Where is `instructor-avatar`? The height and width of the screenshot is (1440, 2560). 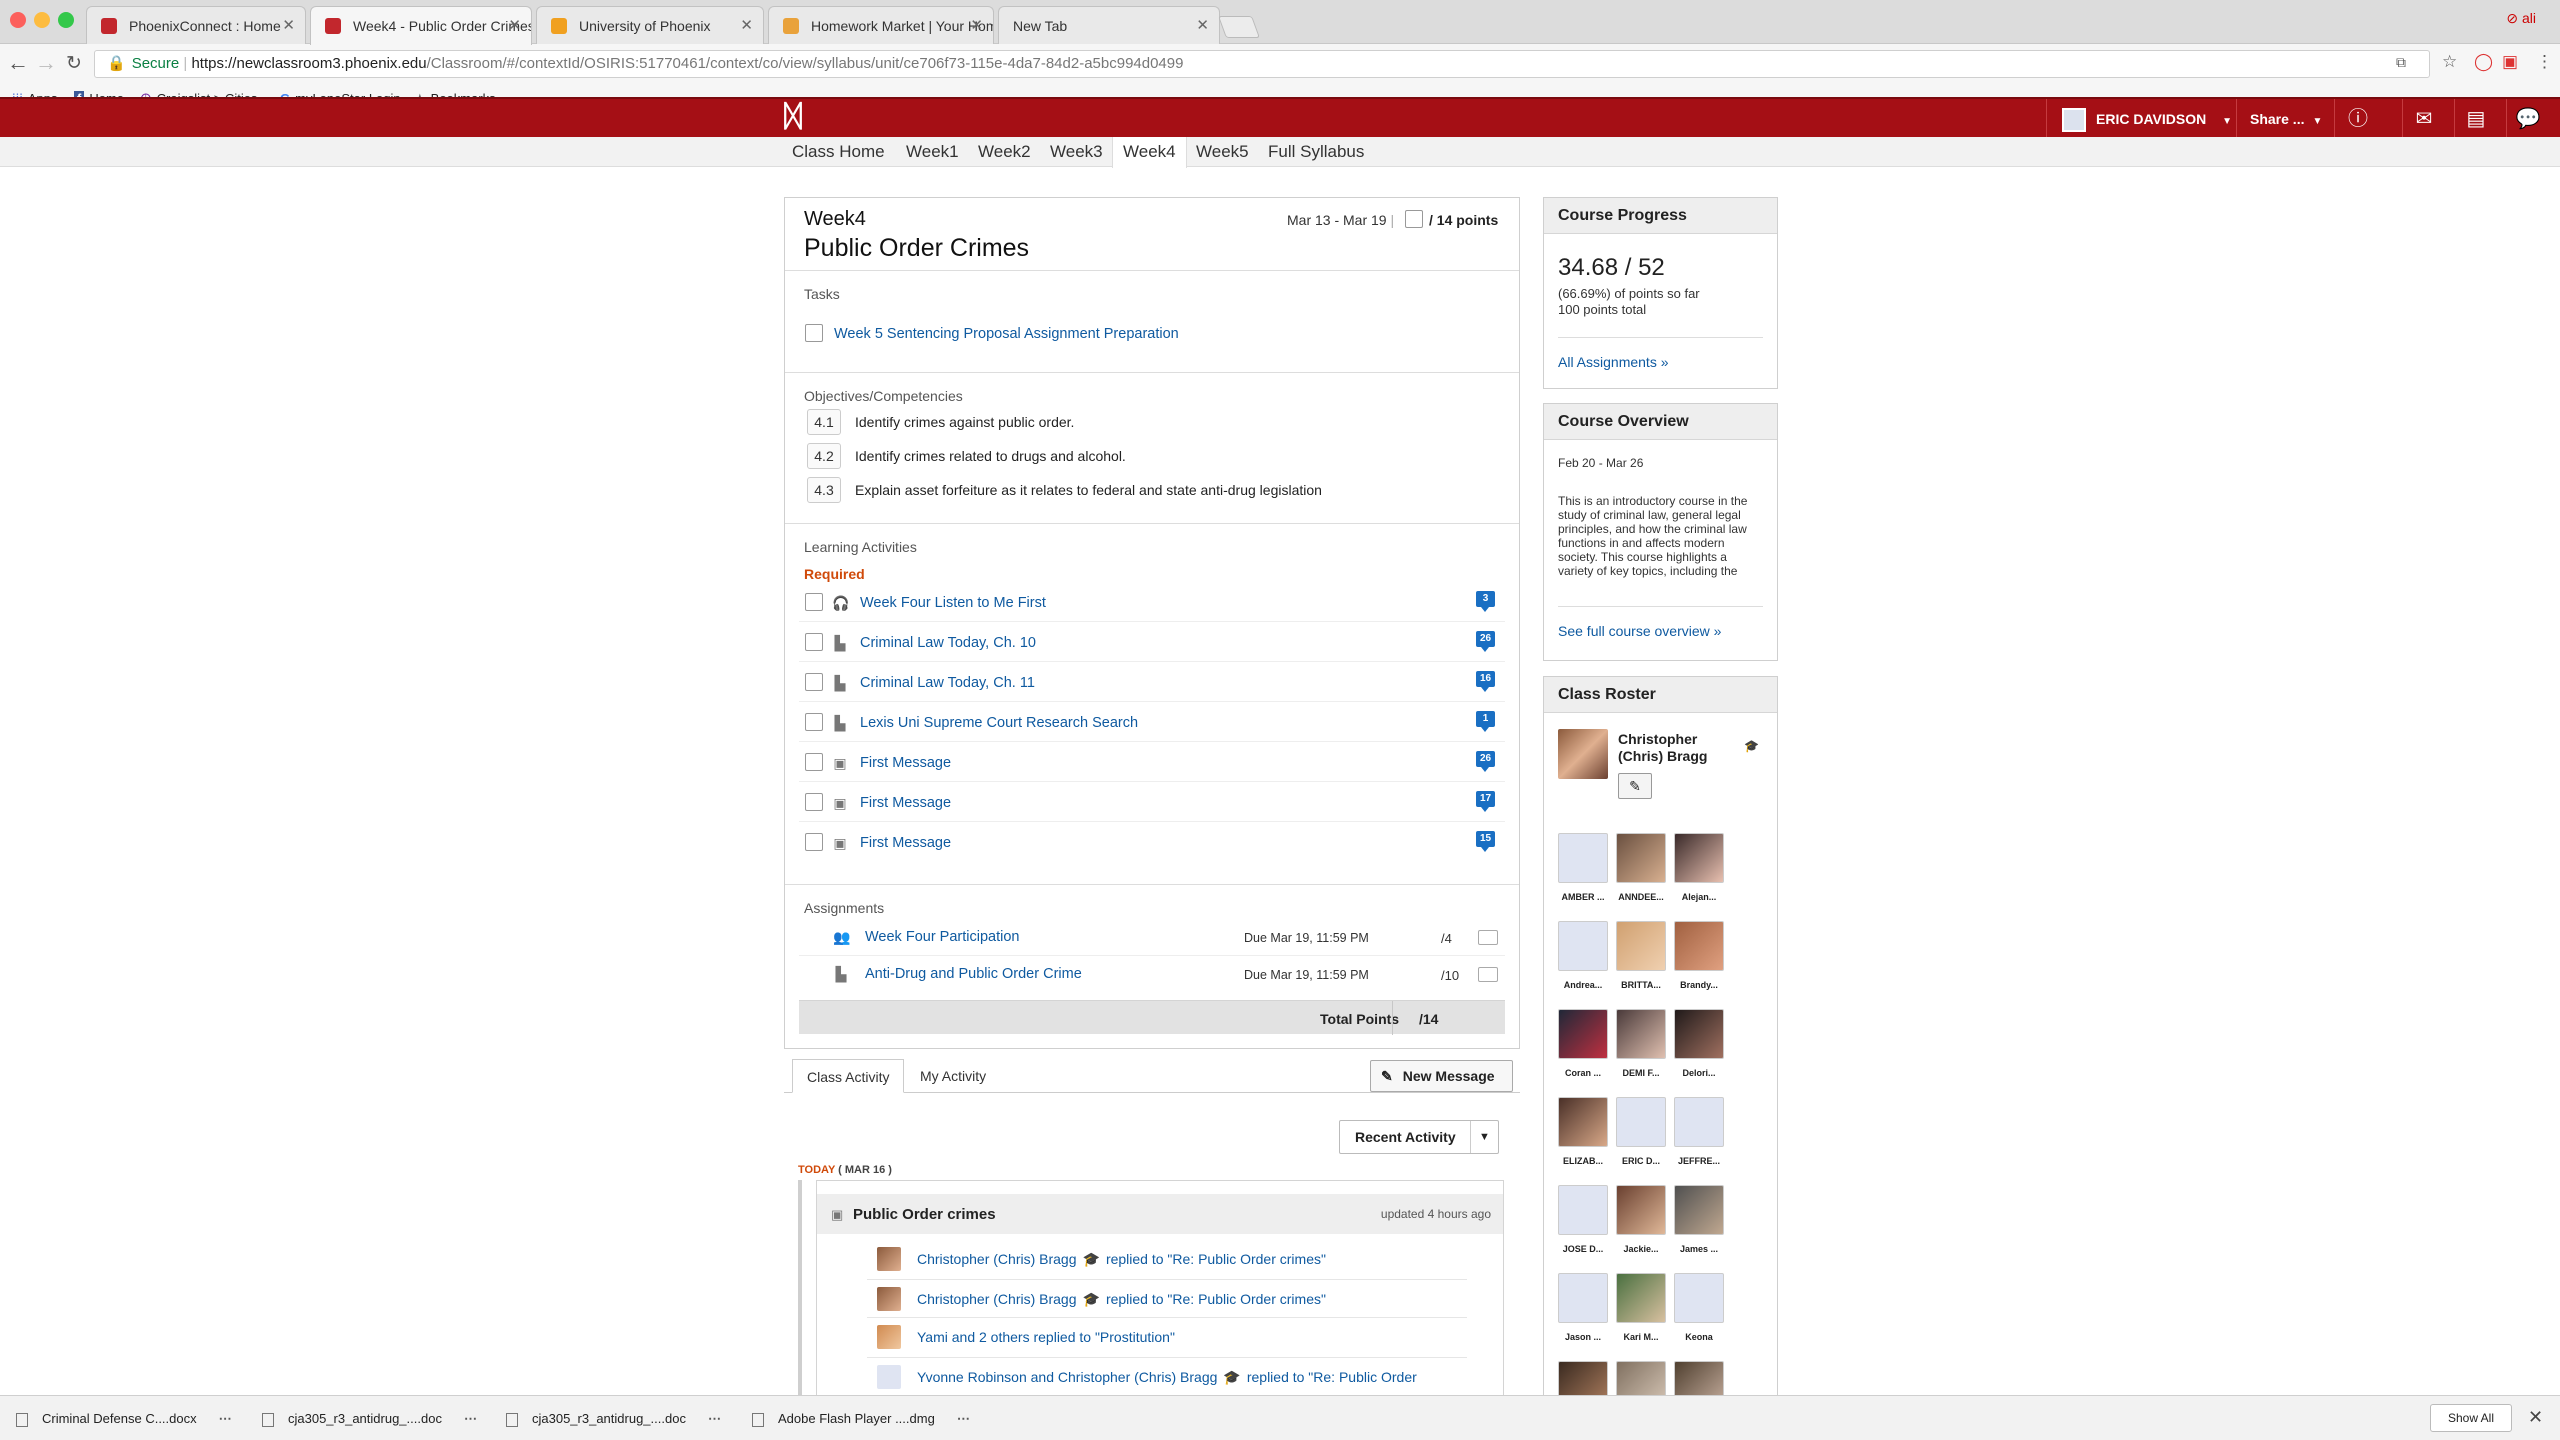
instructor-avatar is located at coordinates (1583, 754).